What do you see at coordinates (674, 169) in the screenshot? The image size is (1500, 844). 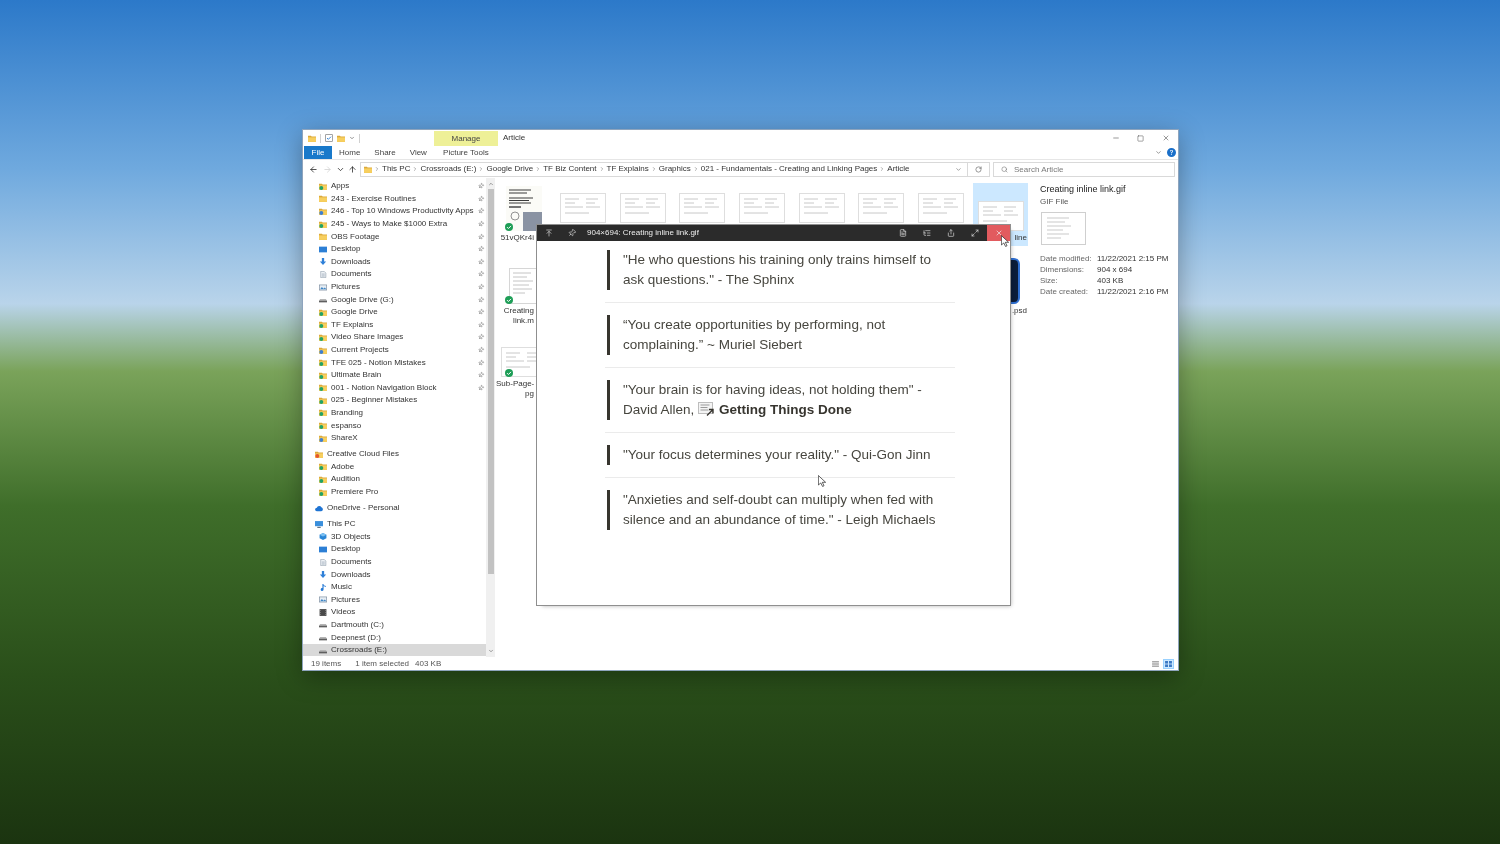 I see `breadcrumb: Graphics` at bounding box center [674, 169].